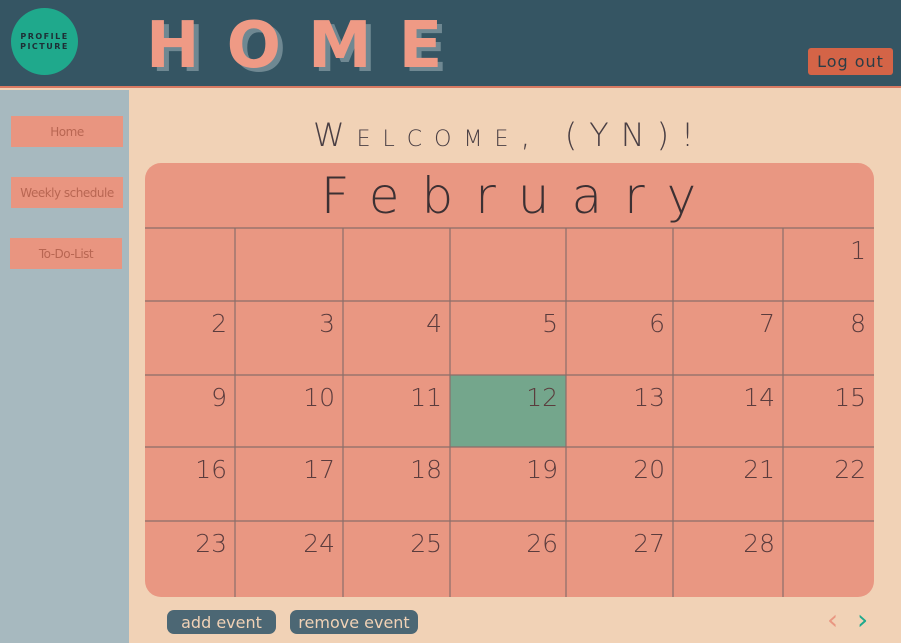 The width and height of the screenshot is (901, 643). What do you see at coordinates (832, 620) in the screenshot?
I see `chevron-left-icon: ‹` at bounding box center [832, 620].